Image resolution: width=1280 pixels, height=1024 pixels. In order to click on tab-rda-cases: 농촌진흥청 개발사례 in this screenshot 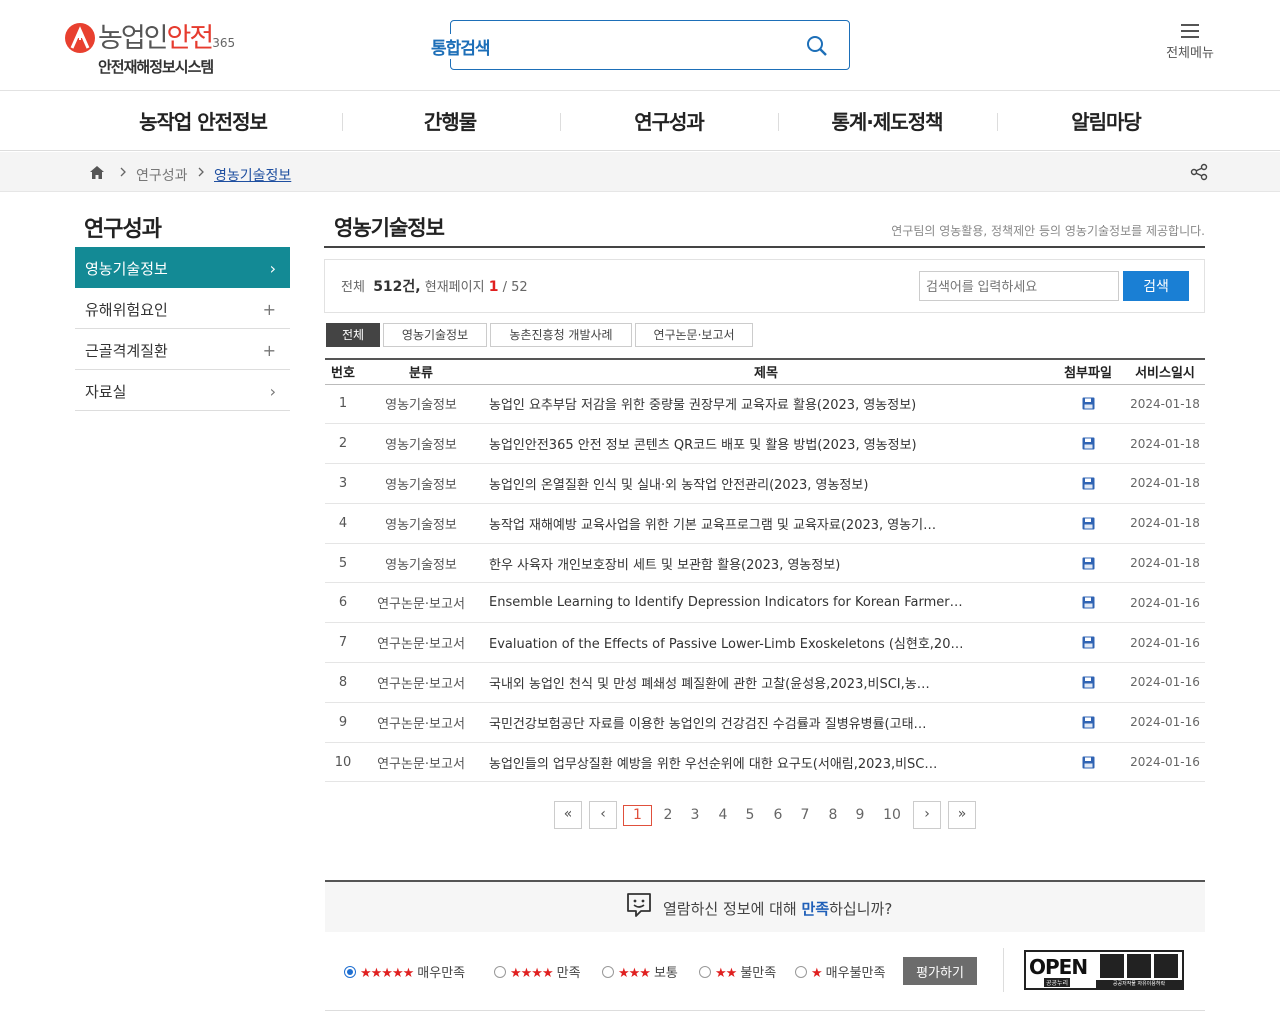, I will do `click(561, 335)`.